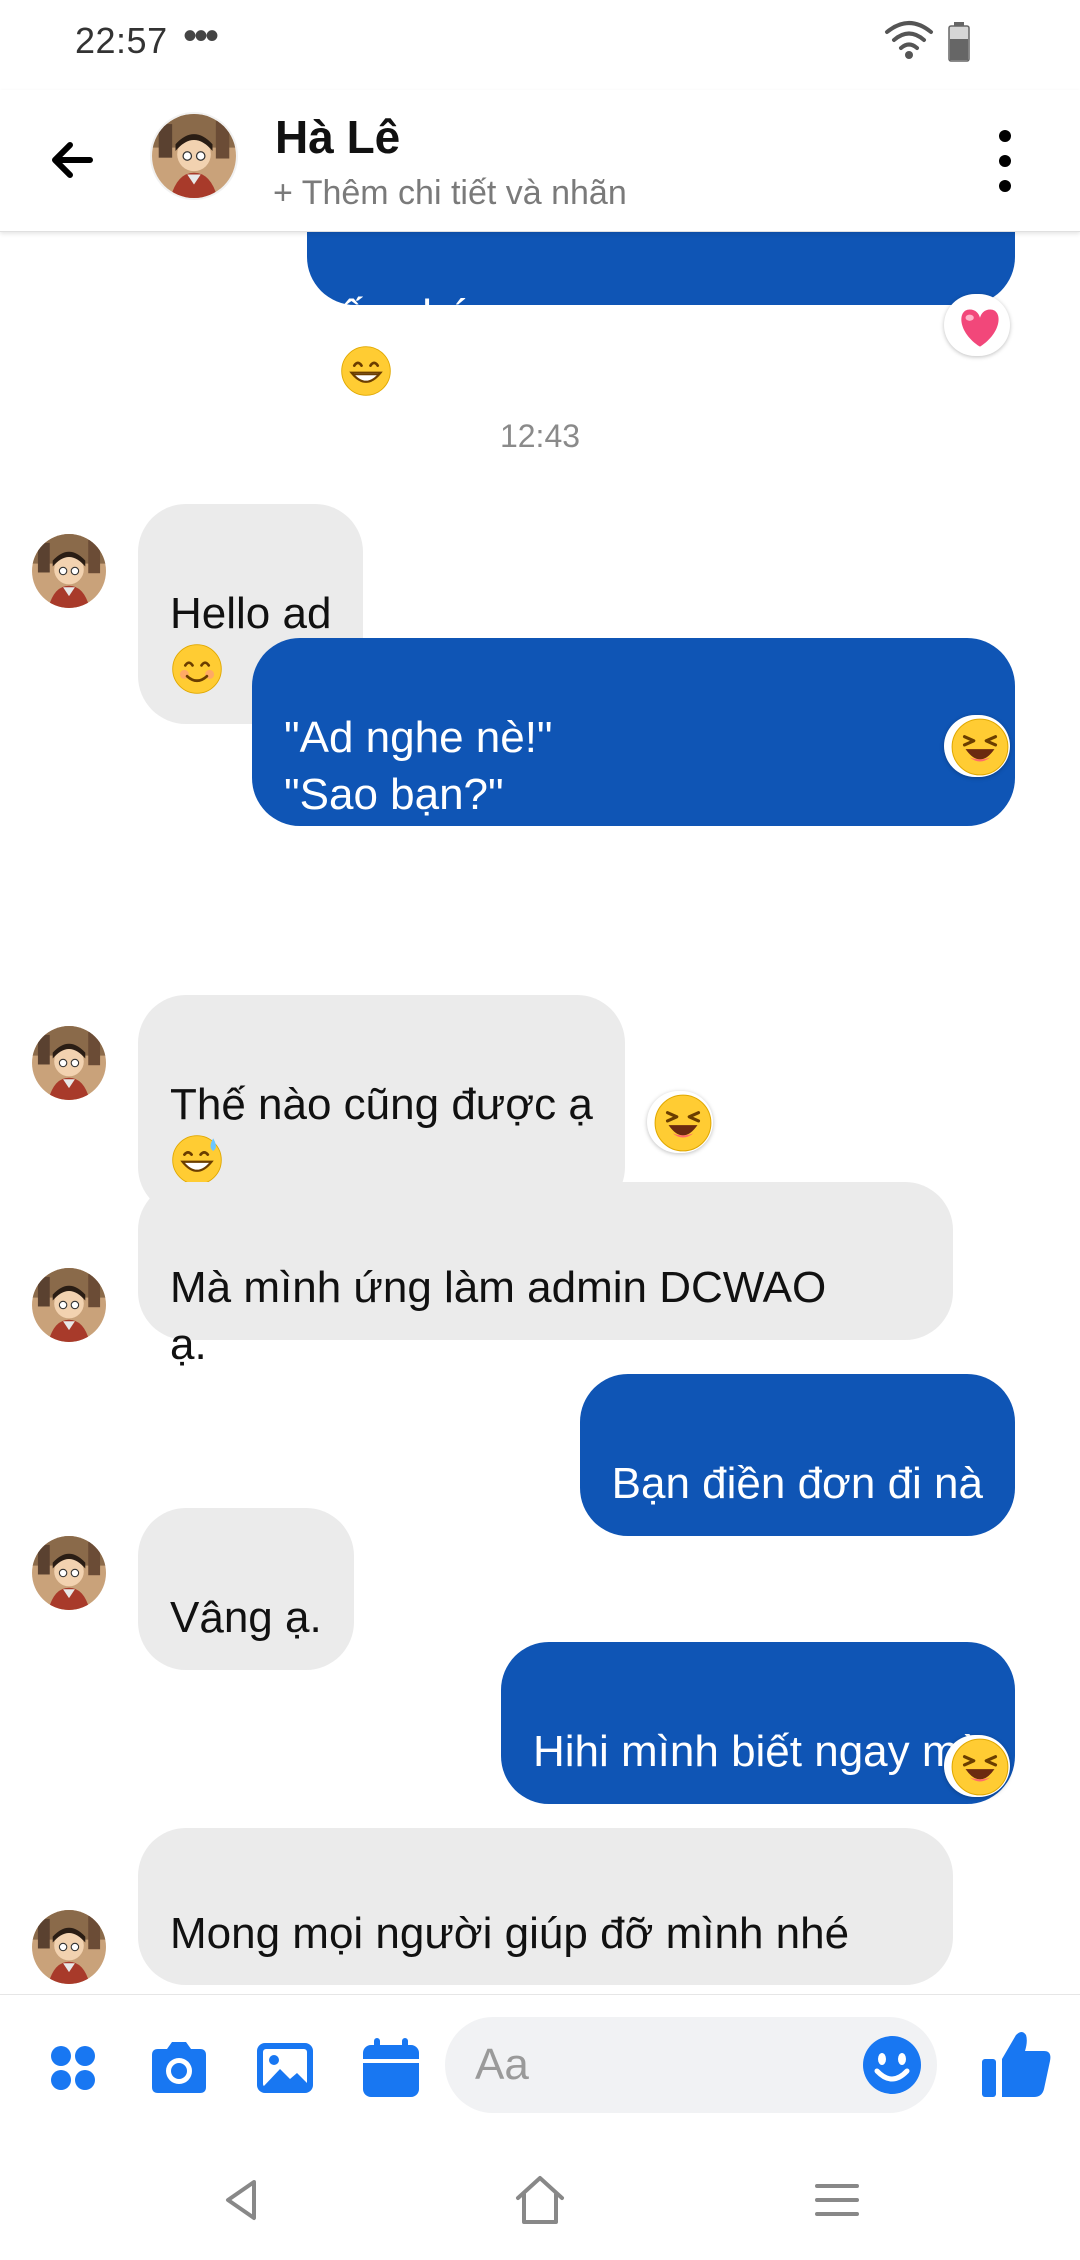 The width and height of the screenshot is (1080, 2260). I want to click on battery-icon, so click(959, 42).